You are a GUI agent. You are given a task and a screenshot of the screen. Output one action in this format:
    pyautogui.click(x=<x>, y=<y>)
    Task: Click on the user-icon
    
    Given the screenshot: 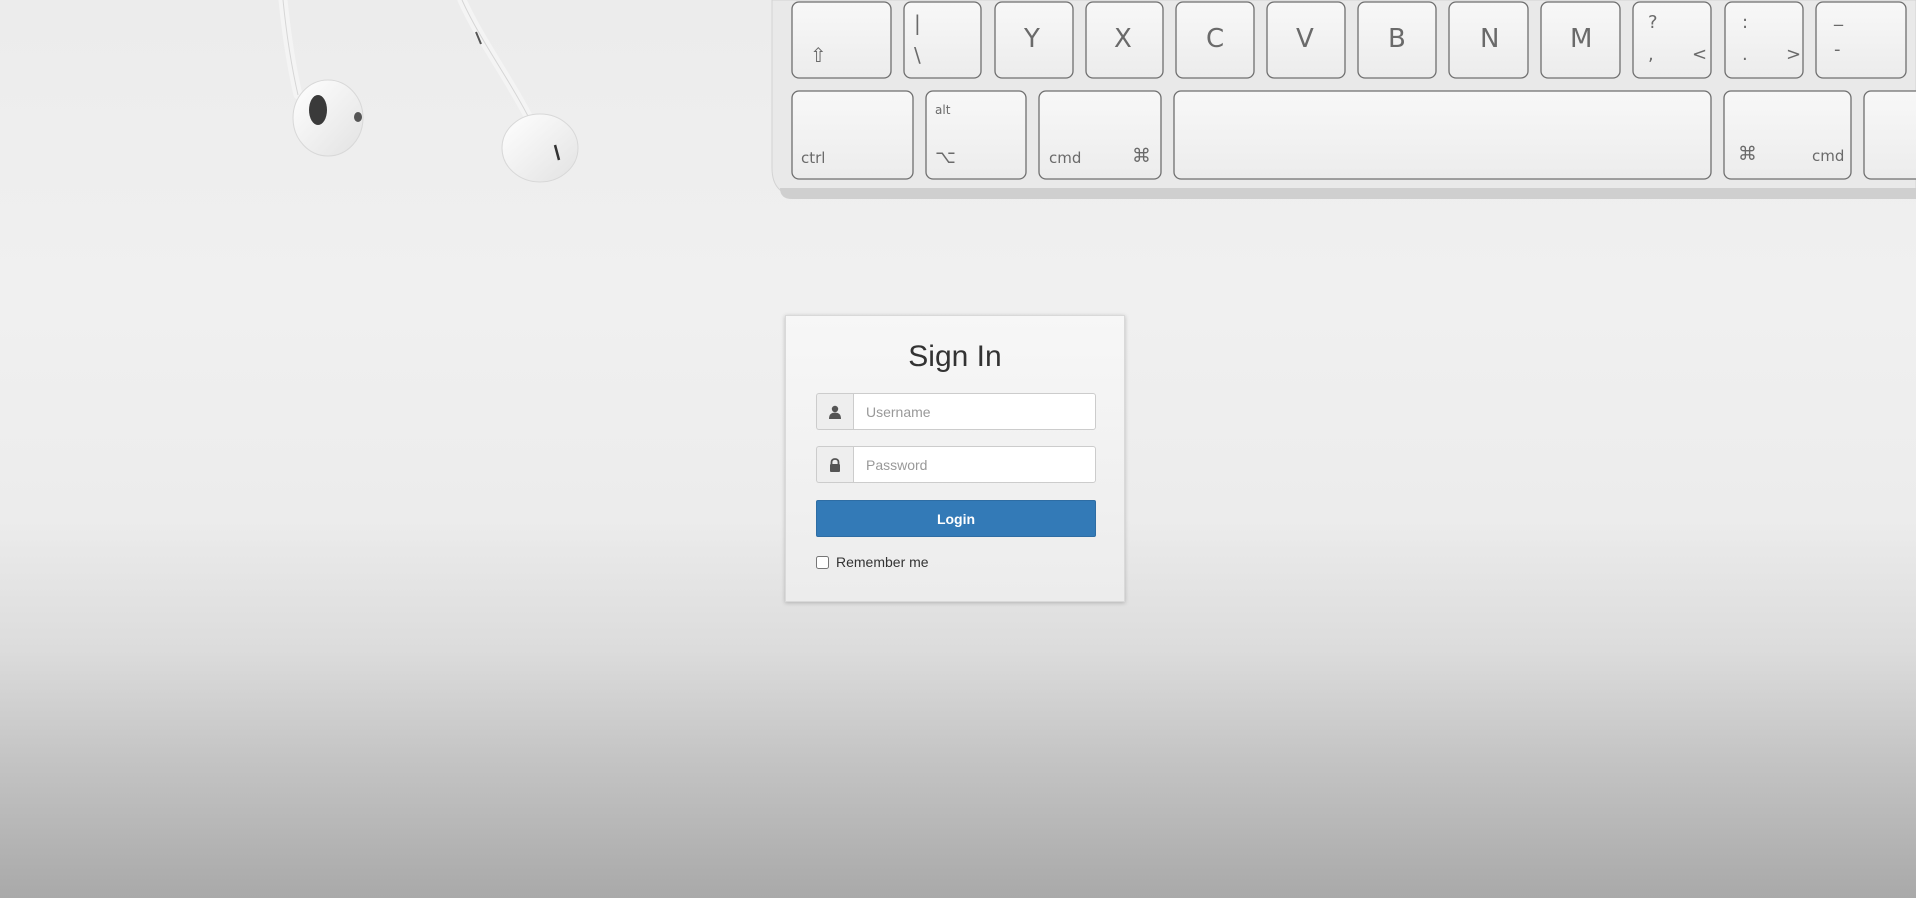 What is the action you would take?
    pyautogui.click(x=834, y=411)
    